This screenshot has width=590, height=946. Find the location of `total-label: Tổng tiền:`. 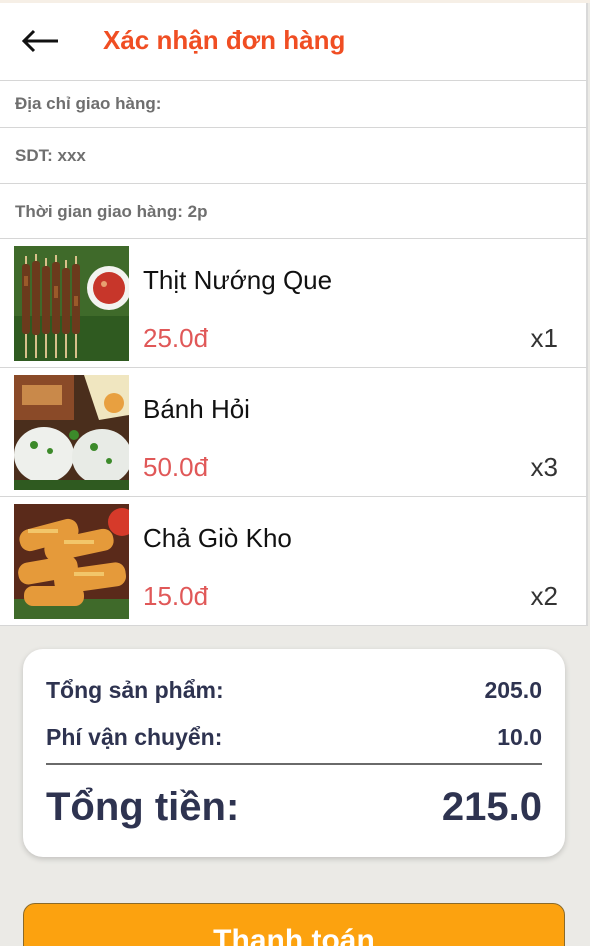

total-label: Tổng tiền: is located at coordinates (143, 807).